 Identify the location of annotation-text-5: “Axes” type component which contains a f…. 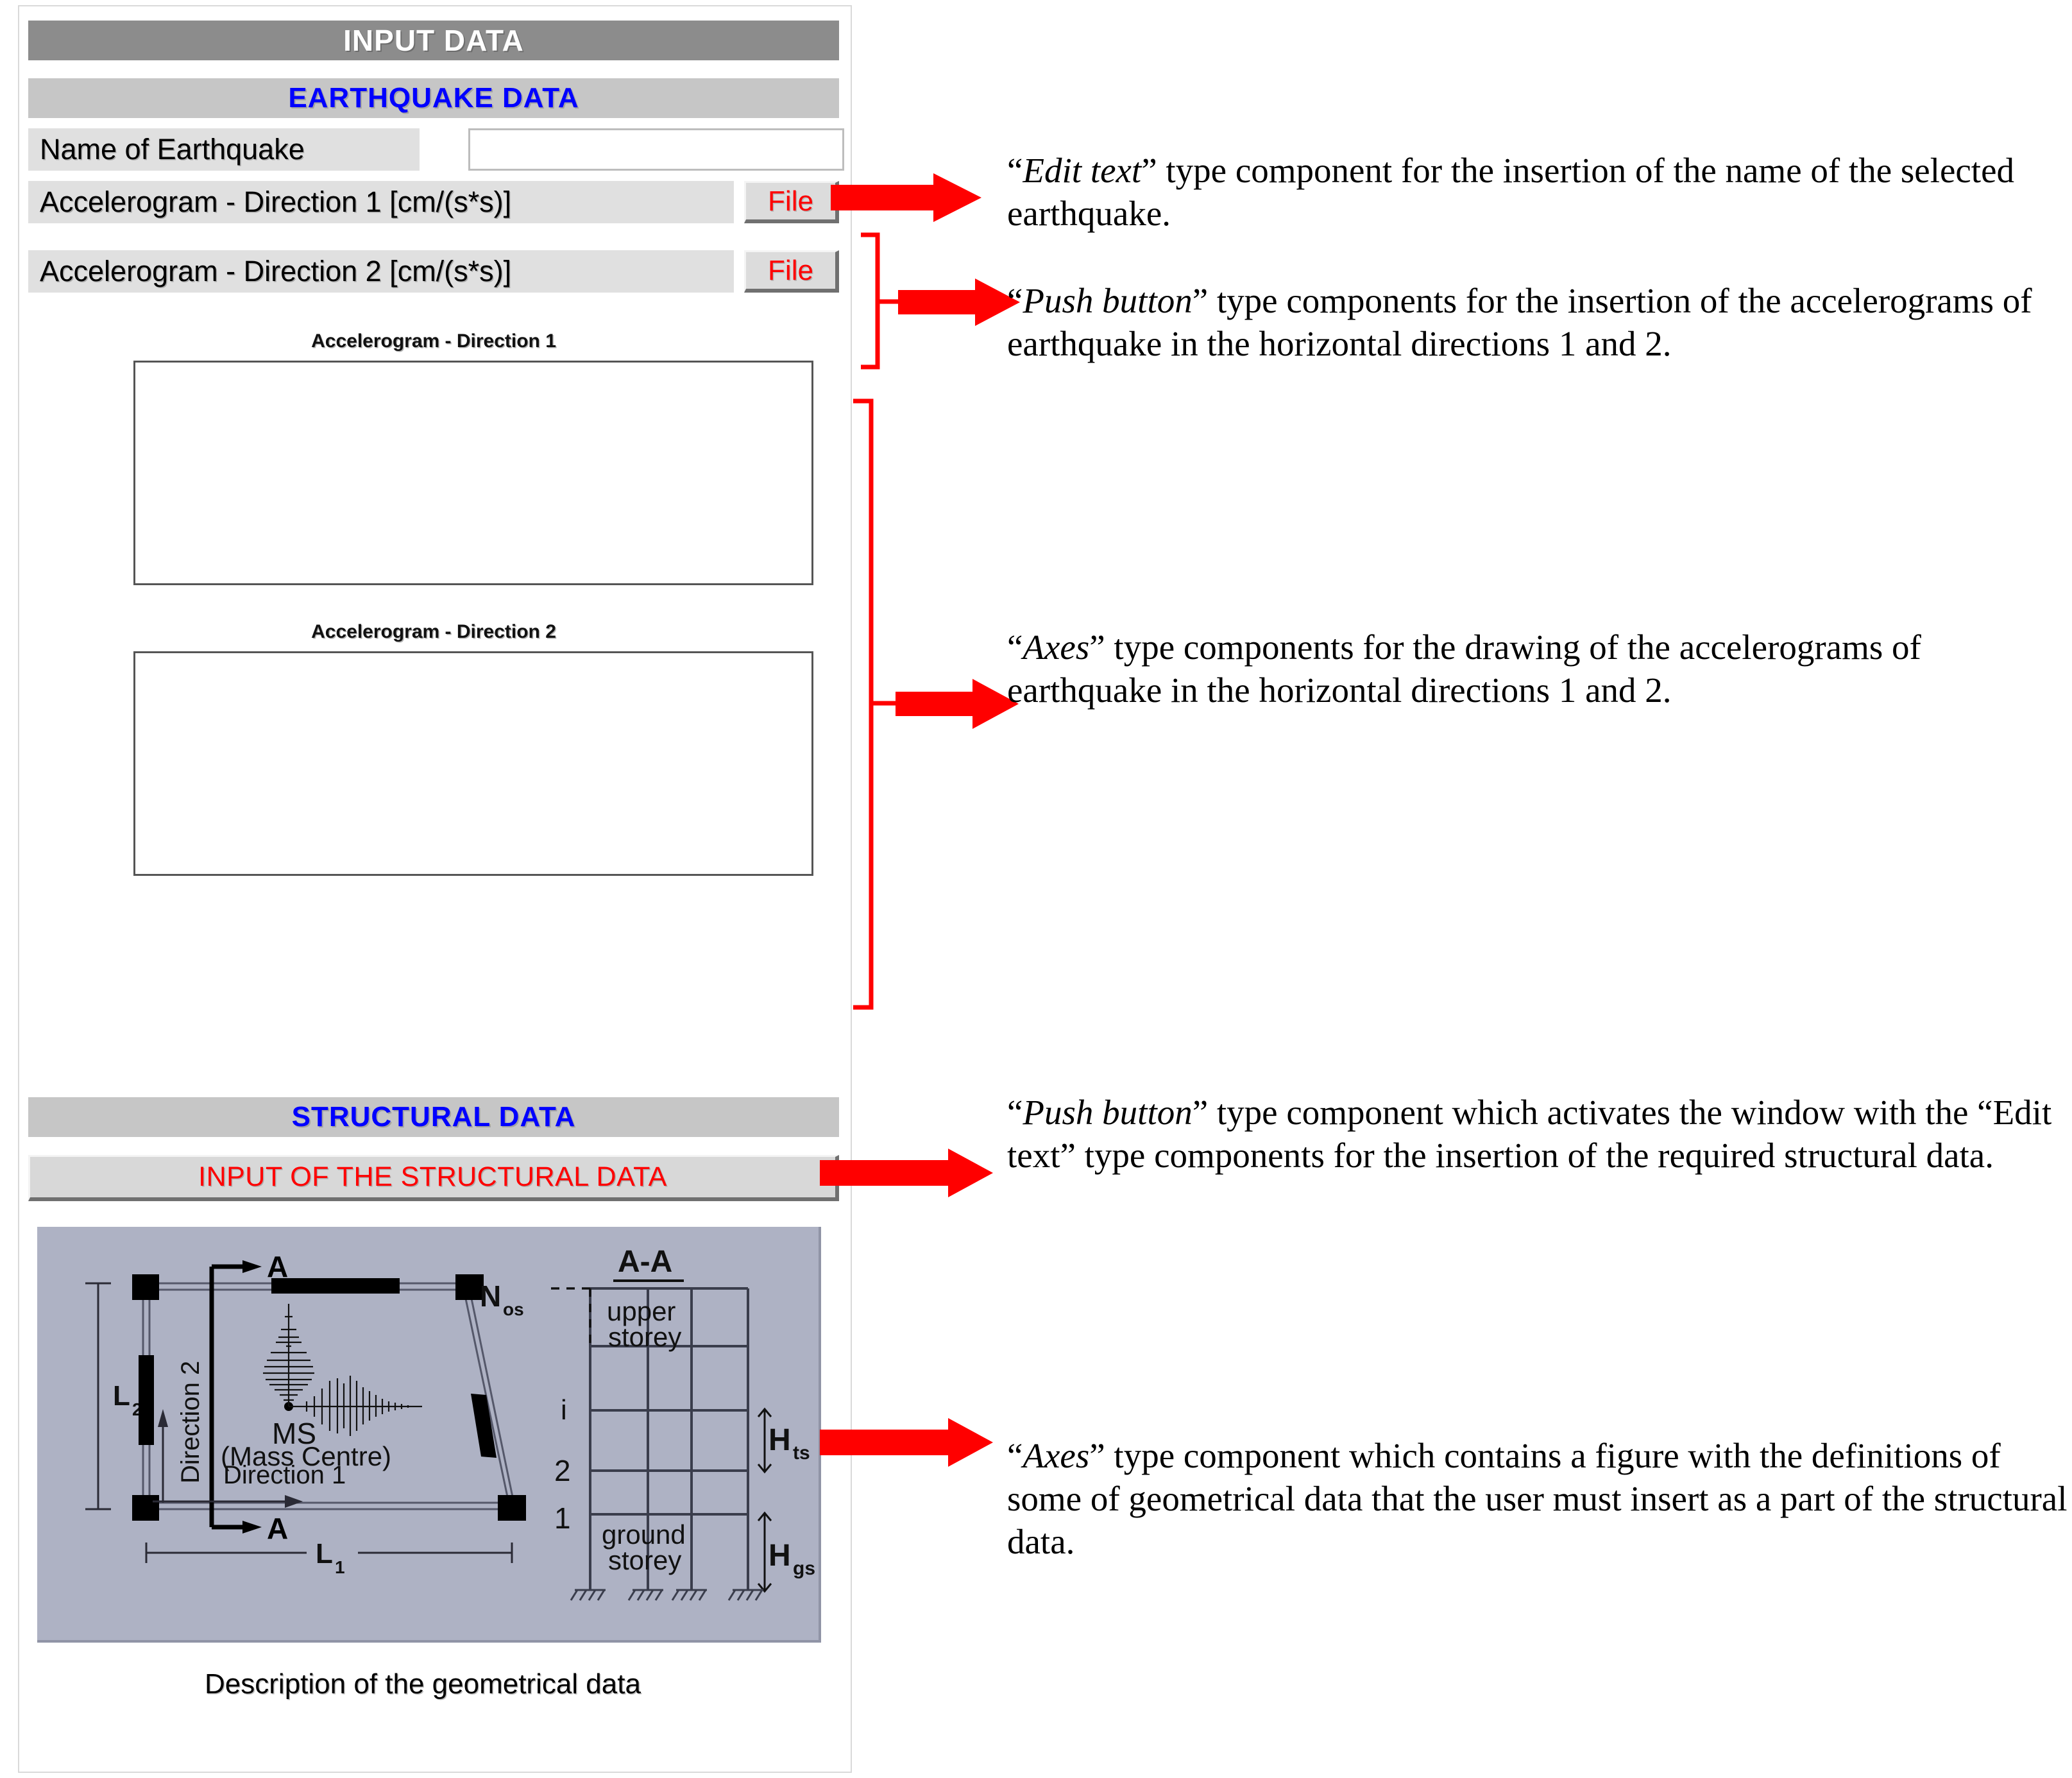
(1540, 1498).